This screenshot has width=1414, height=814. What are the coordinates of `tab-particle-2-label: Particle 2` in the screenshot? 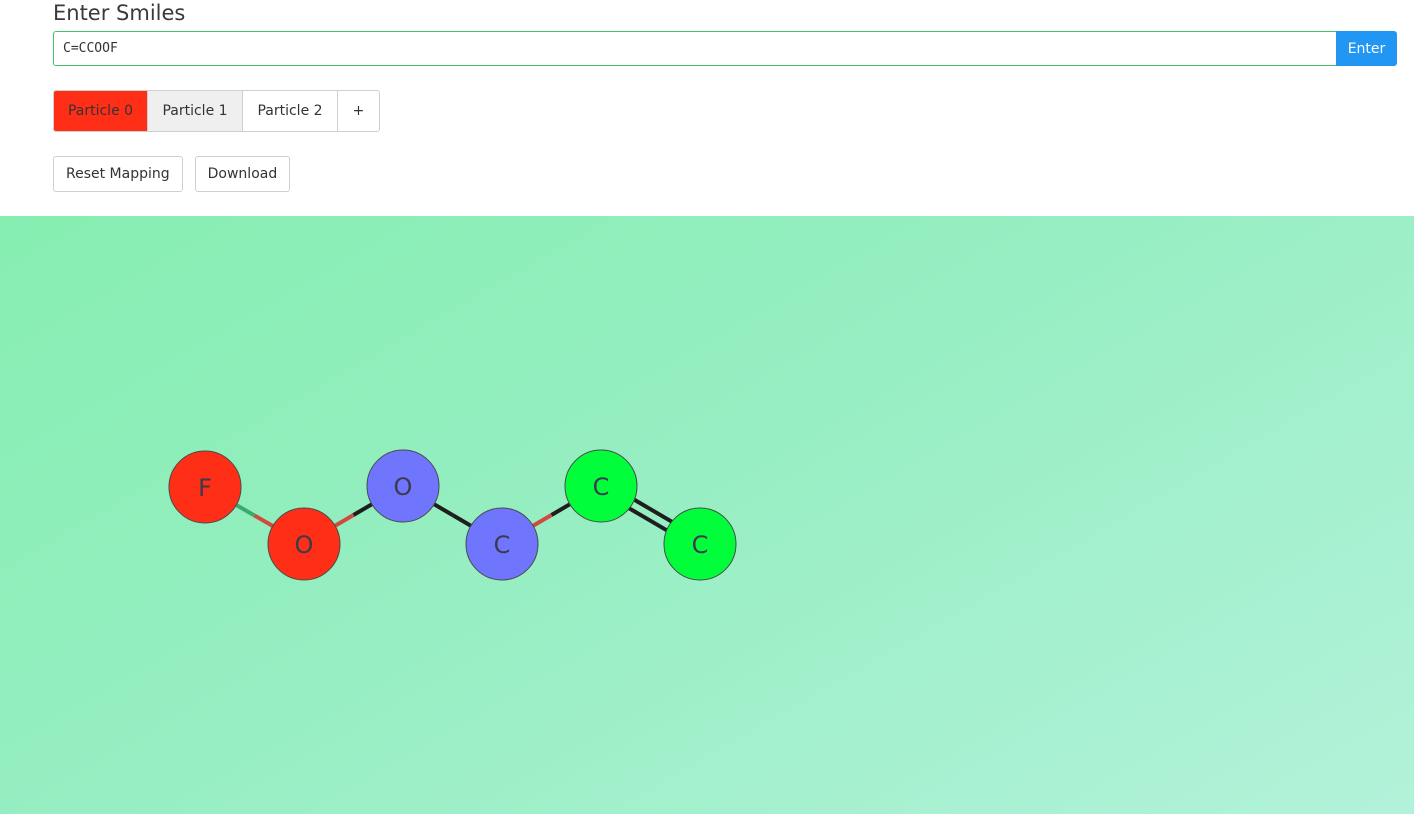 It's located at (290, 111).